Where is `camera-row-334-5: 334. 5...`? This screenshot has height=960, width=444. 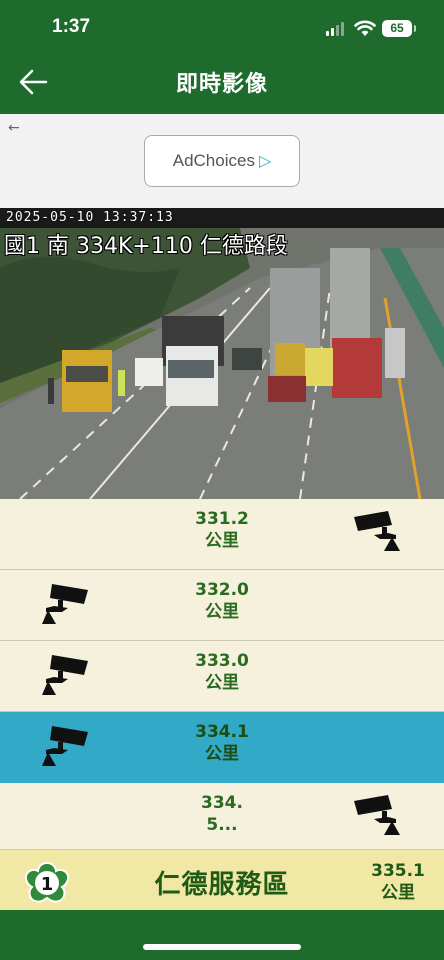
camera-row-334-5: 334. 5... is located at coordinates (222, 818).